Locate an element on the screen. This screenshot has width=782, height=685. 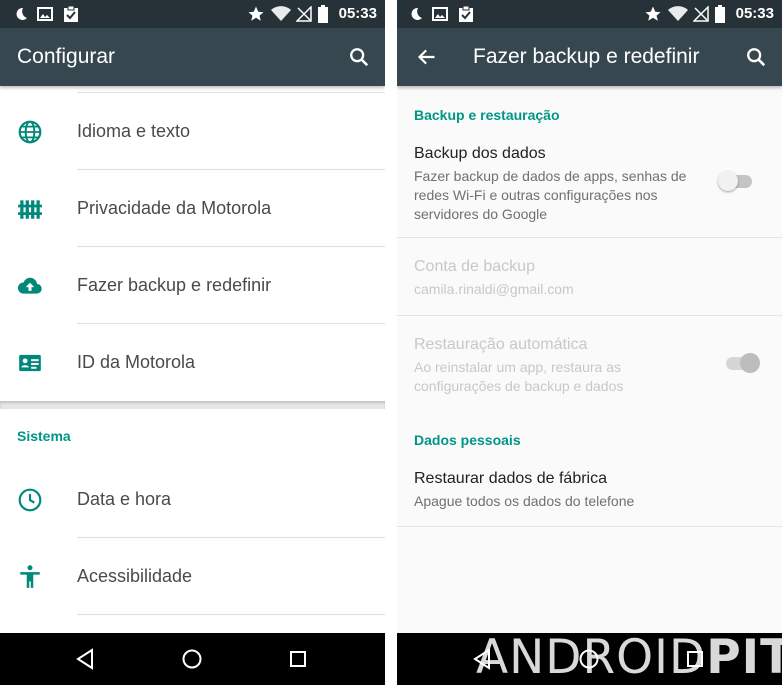
androidpit-watermark: ANDROIDPIT is located at coordinates (629, 657).